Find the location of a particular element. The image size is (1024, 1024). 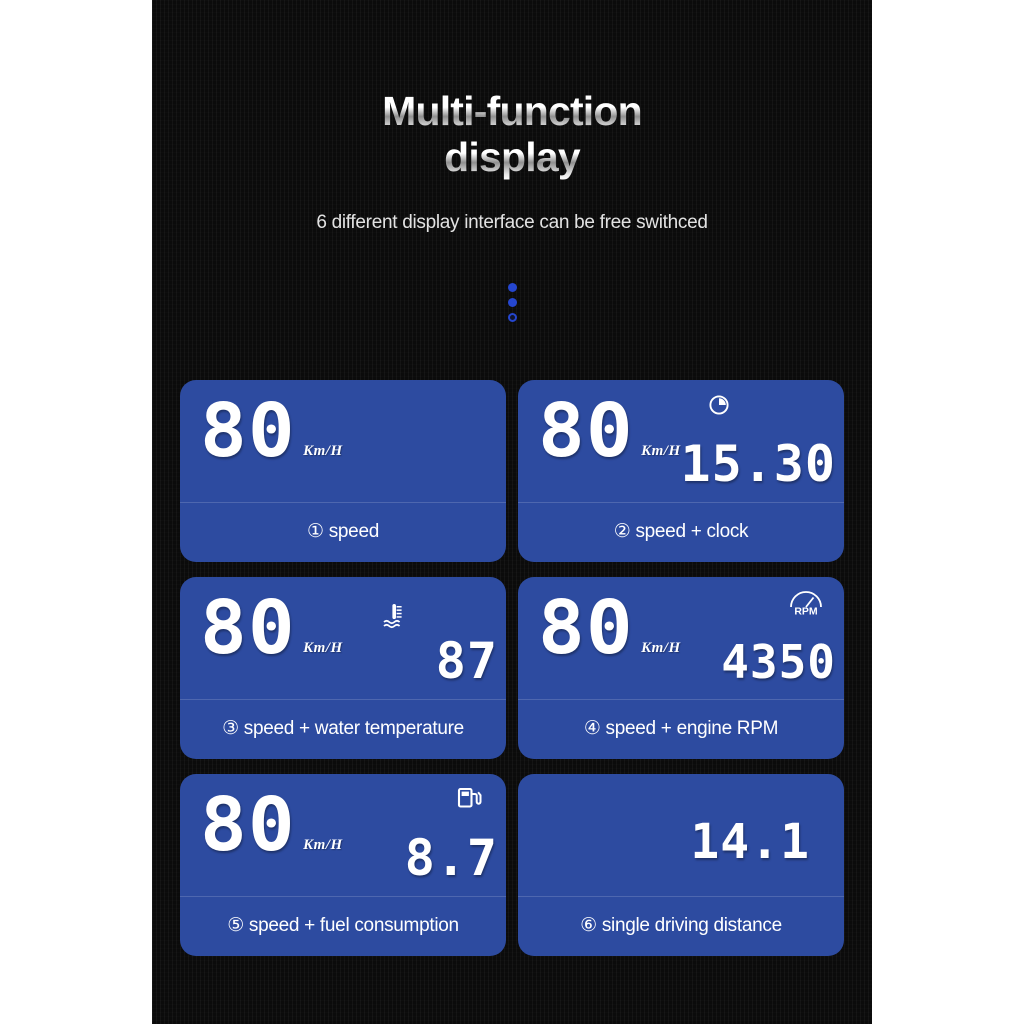

display-card-speed: 80 Km/H ① speed is located at coordinates (343, 471).